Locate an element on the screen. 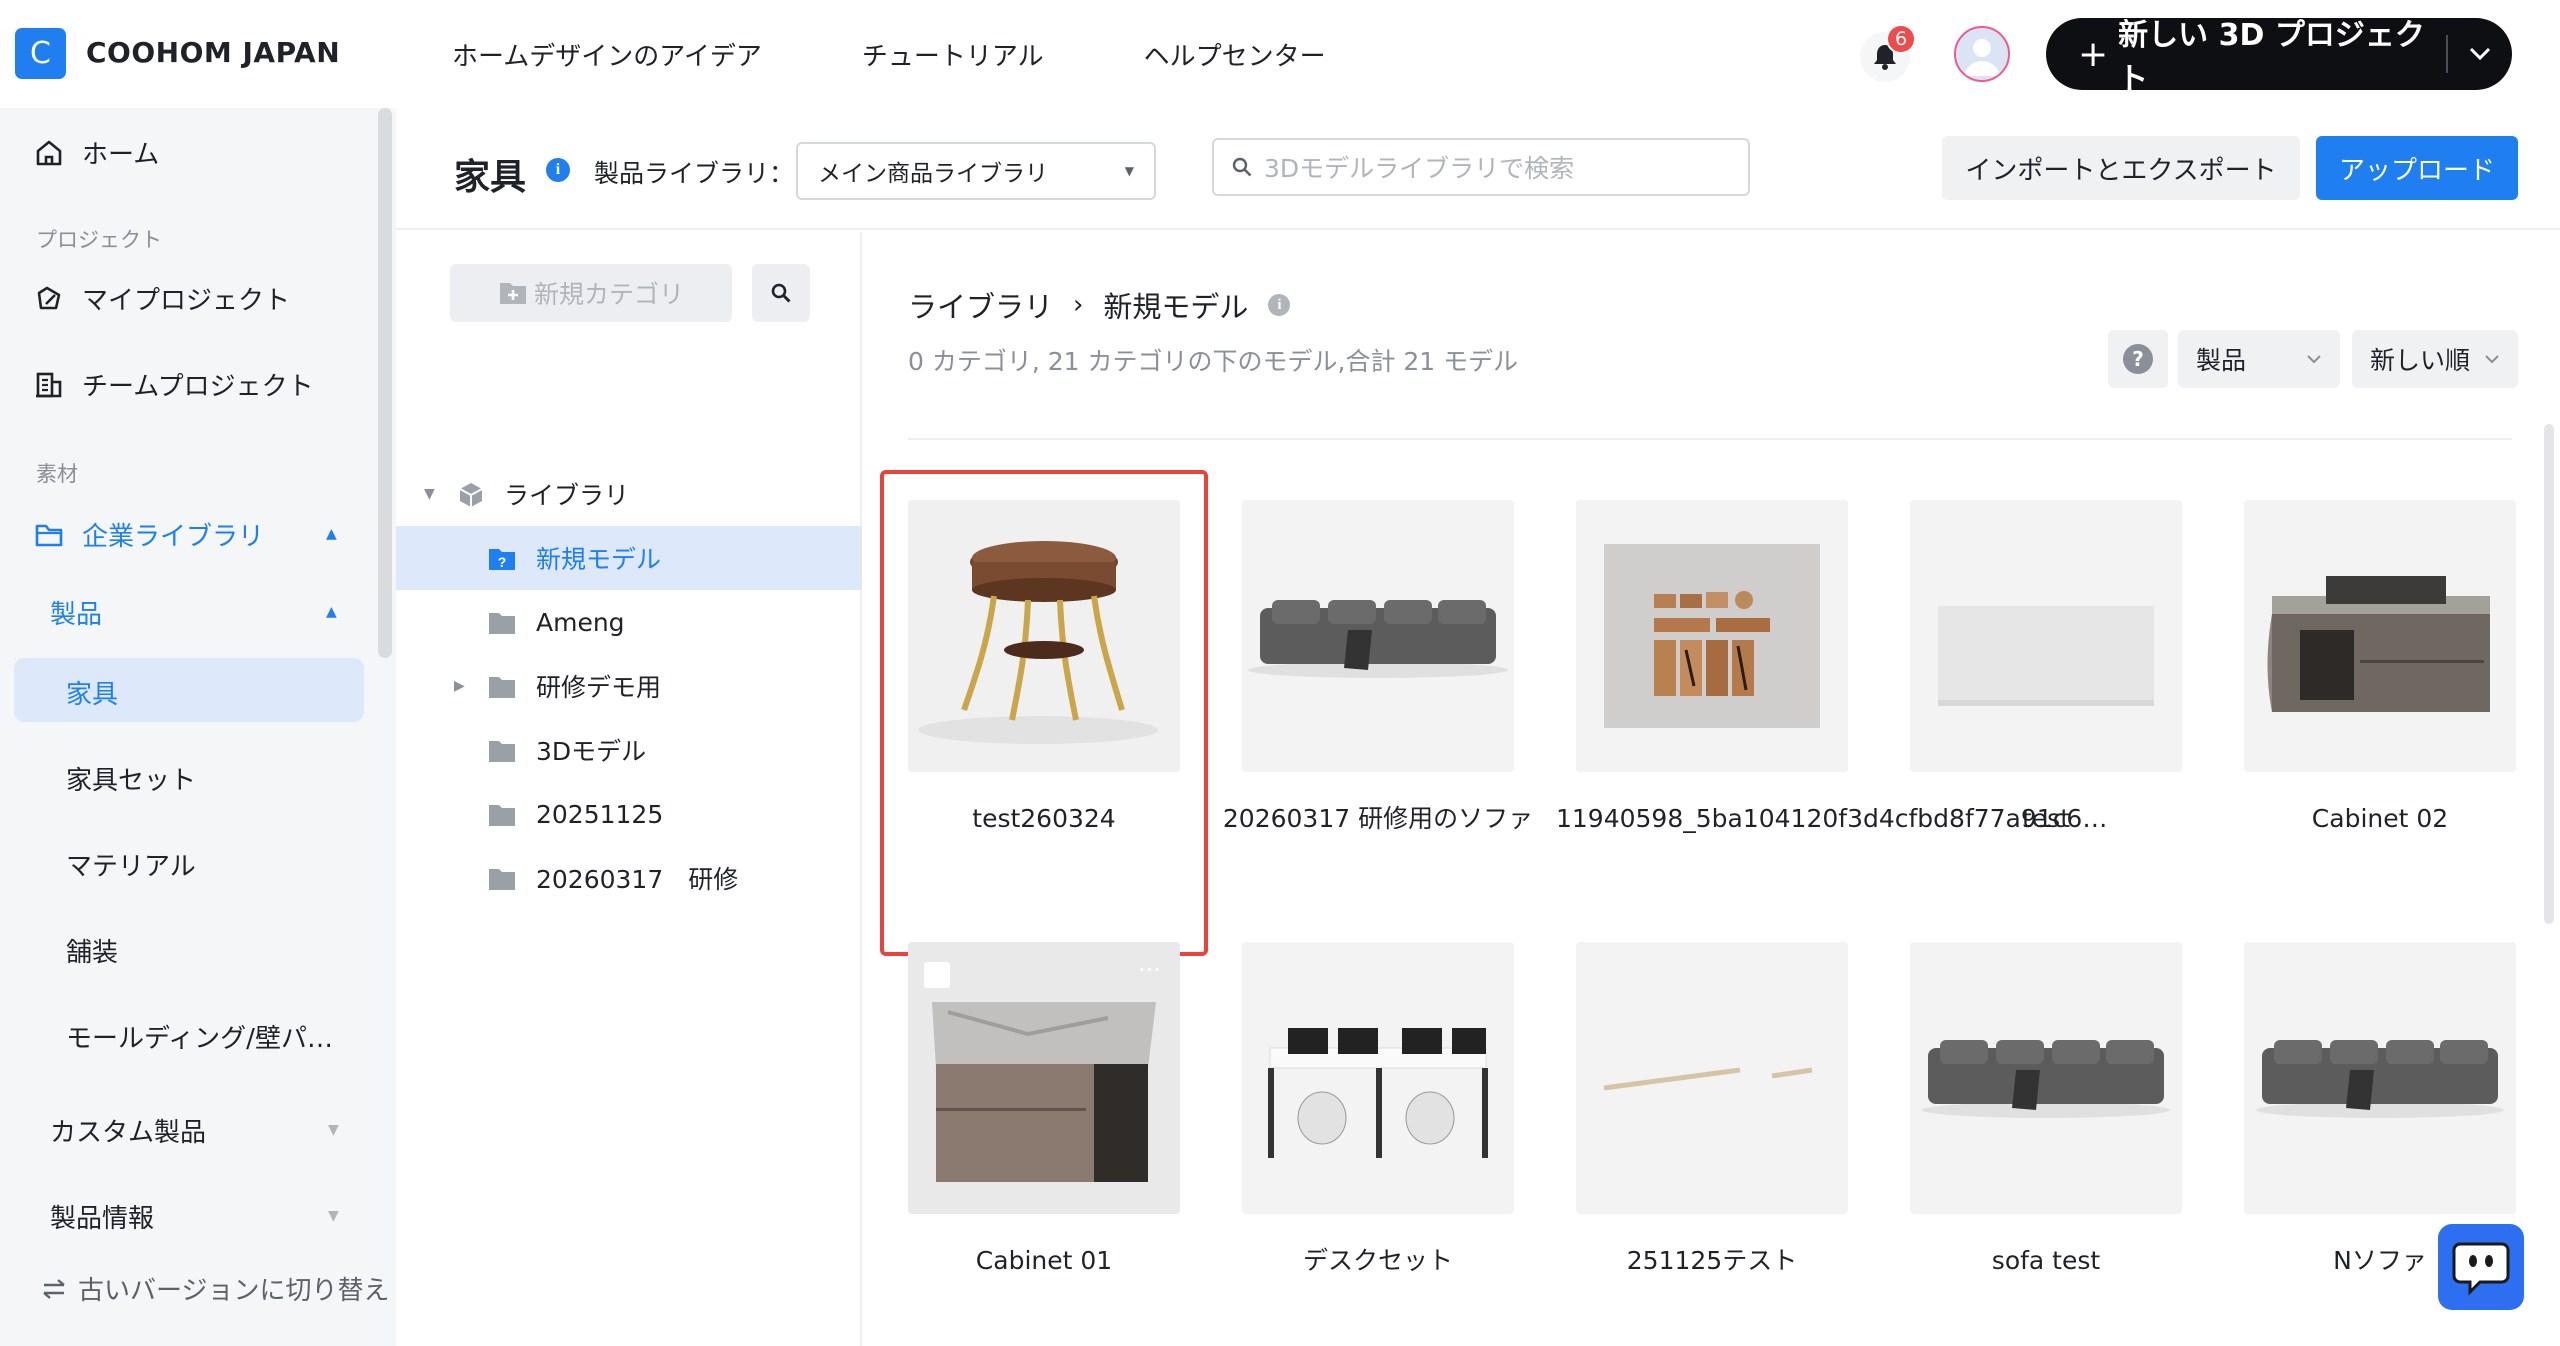 The width and height of the screenshot is (2560, 1346). wood-samples-image is located at coordinates (1712, 636).